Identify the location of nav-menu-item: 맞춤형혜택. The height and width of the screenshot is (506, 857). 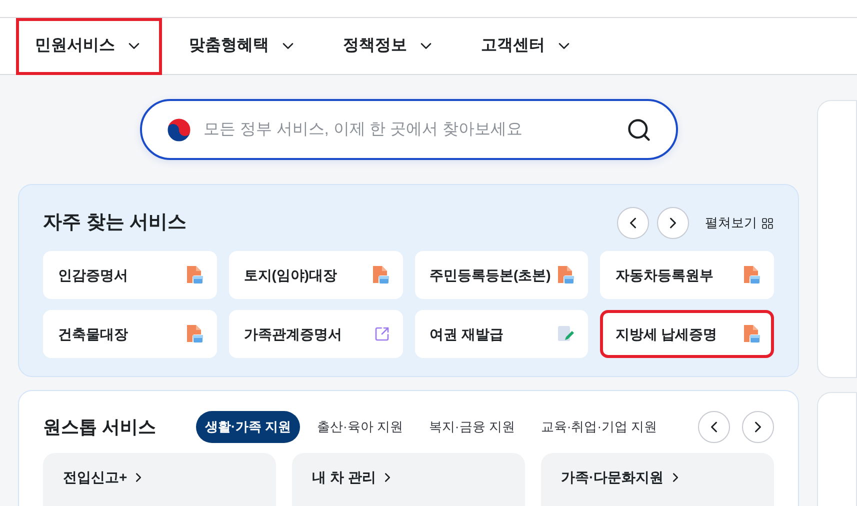
(243, 46).